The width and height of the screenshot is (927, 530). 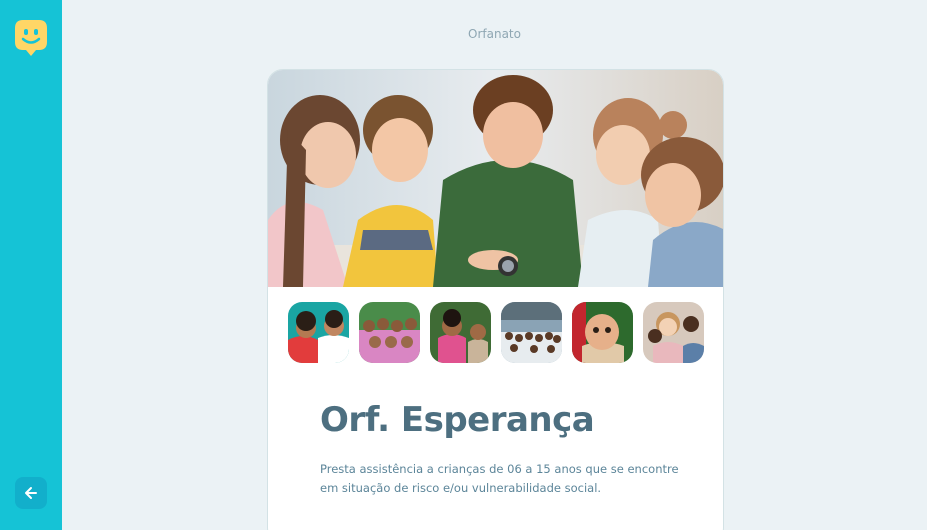 I want to click on back-button, so click(x=31, y=493).